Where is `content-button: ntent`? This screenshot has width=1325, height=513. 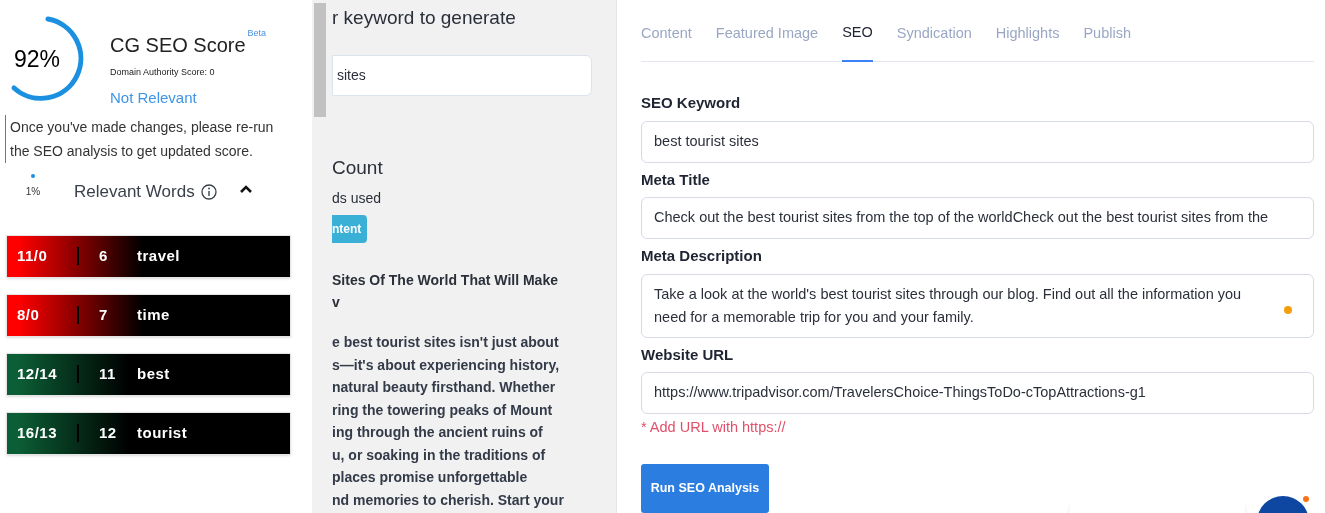 content-button: ntent is located at coordinates (349, 229).